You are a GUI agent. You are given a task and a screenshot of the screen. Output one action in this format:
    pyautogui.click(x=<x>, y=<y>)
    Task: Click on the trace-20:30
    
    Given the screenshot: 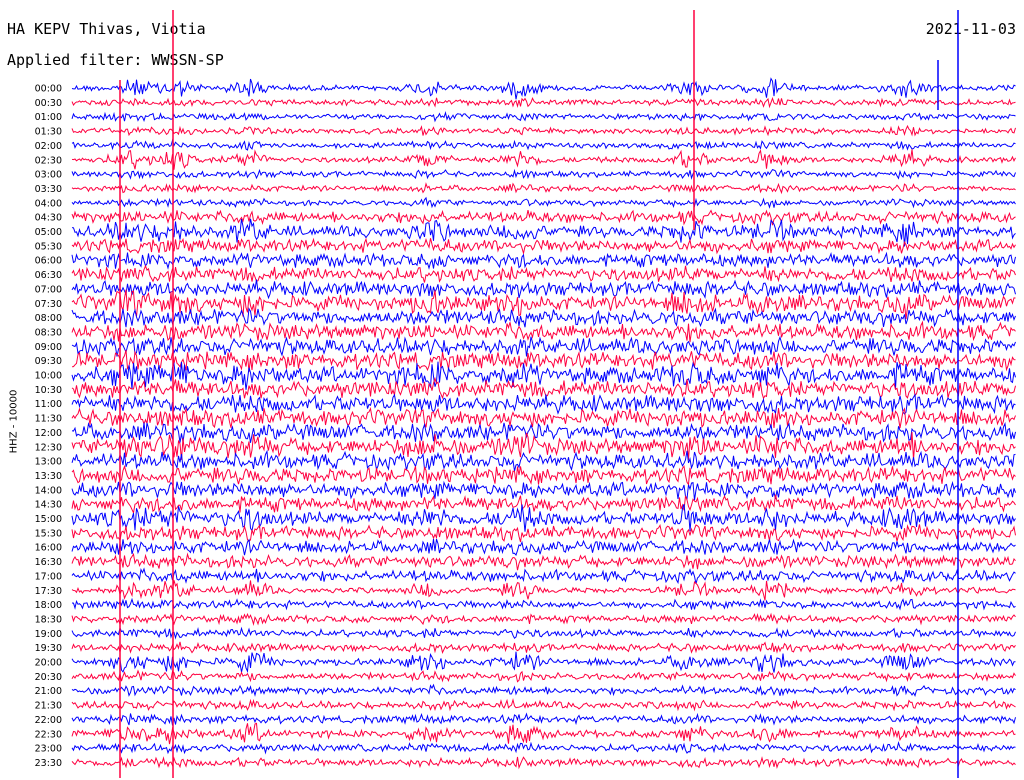 What is the action you would take?
    pyautogui.click(x=543, y=676)
    